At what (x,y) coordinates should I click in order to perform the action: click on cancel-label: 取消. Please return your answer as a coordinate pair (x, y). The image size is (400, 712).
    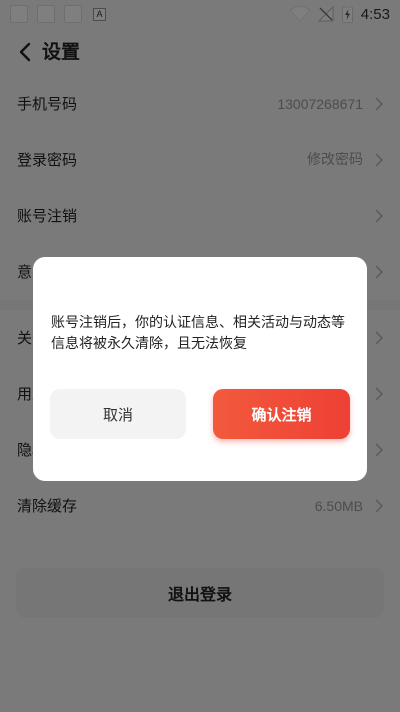
    Looking at the image, I should click on (117, 415).